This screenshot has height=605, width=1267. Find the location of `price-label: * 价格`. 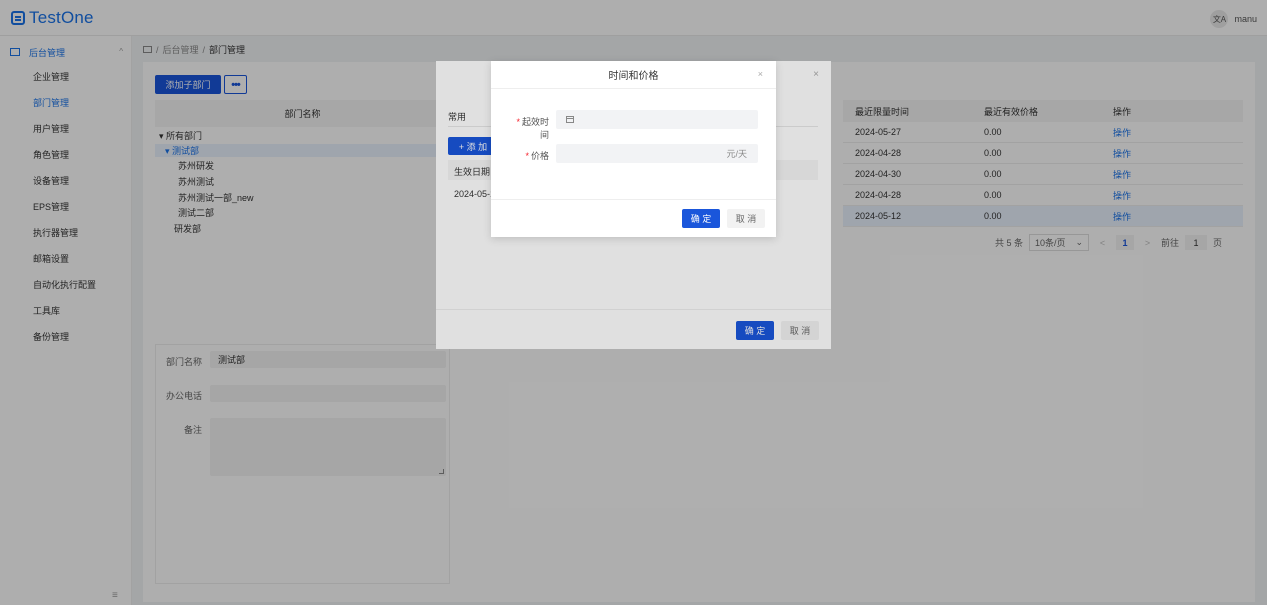

price-label: * 价格 is located at coordinates (529, 155).